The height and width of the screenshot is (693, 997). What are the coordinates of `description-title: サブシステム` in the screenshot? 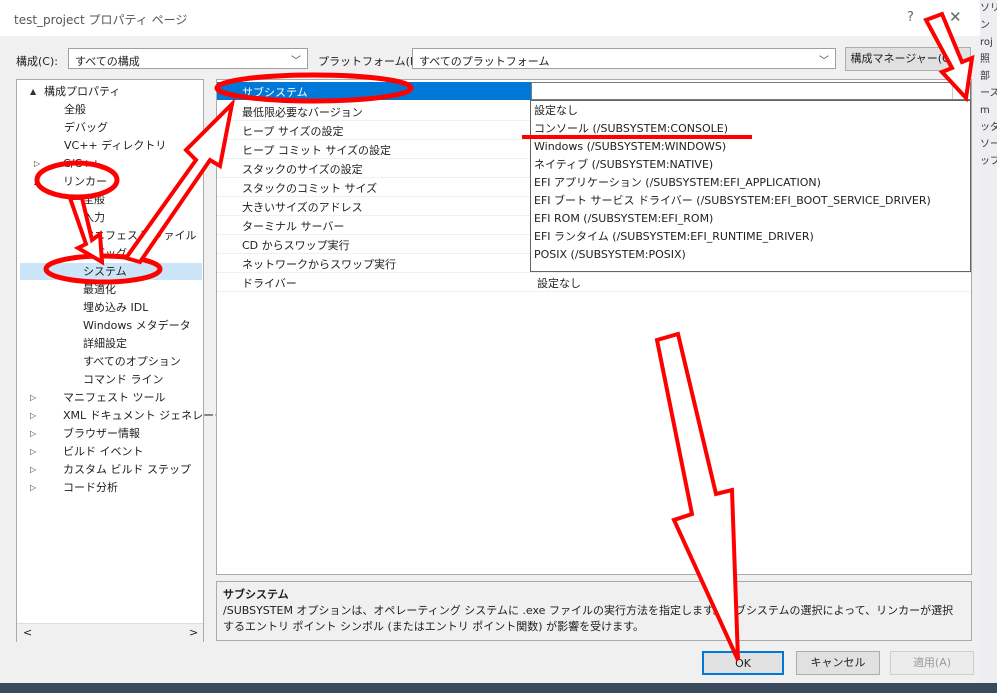 It's located at (256, 594).